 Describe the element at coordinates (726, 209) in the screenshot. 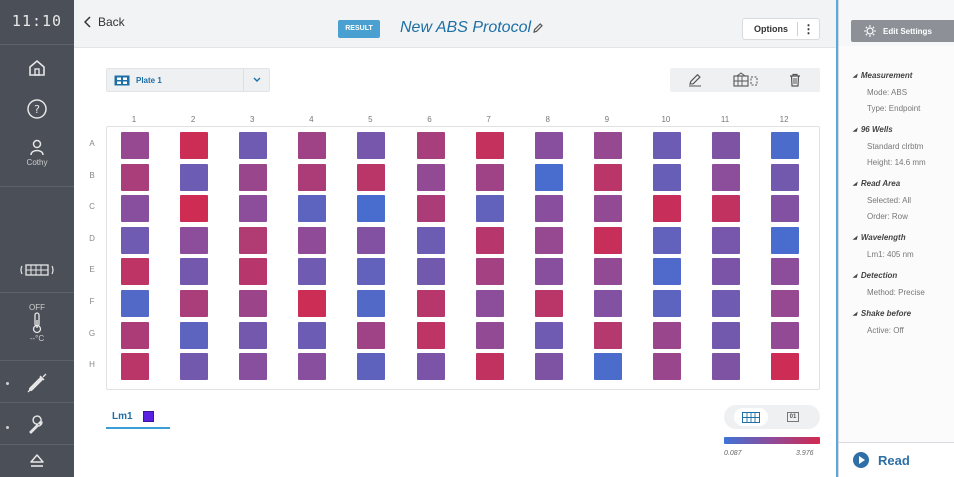

I see `well-C11` at that location.